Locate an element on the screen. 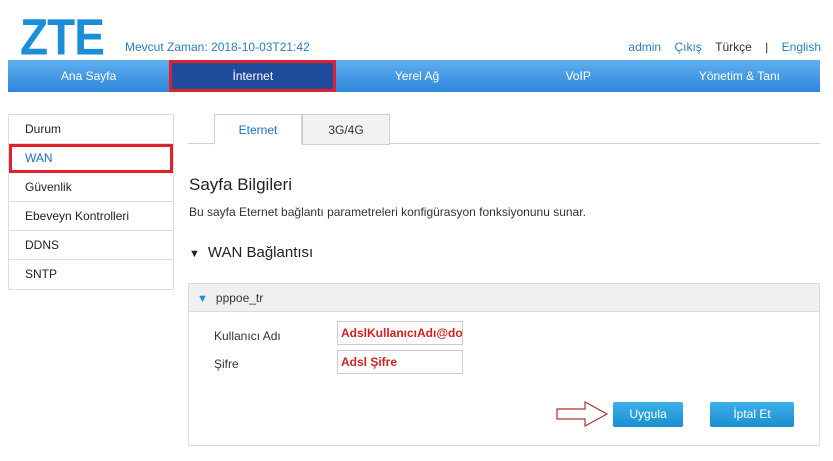 The image size is (833, 461). tab-3g4g: 3G/4G is located at coordinates (346, 129).